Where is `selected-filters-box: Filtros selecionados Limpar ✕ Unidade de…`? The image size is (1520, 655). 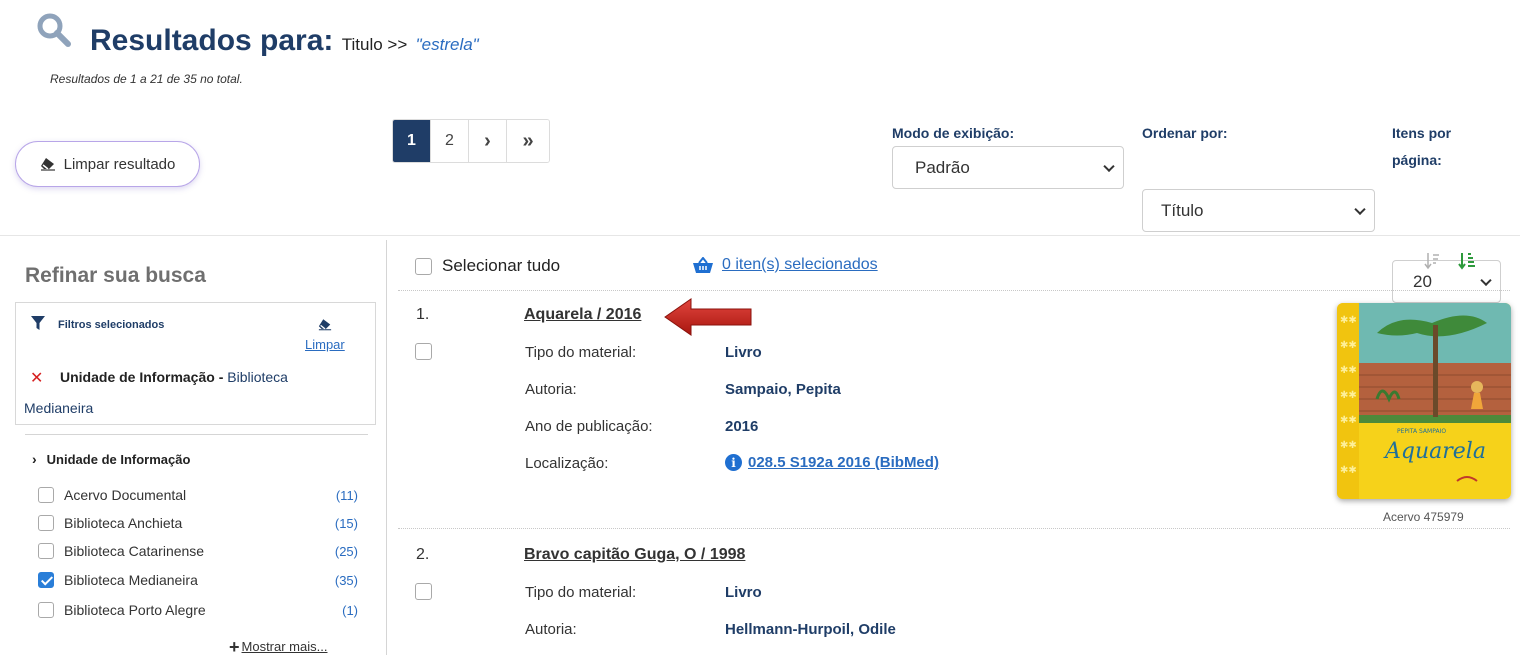
selected-filters-box: Filtros selecionados Limpar ✕ Unidade de… is located at coordinates (195, 363).